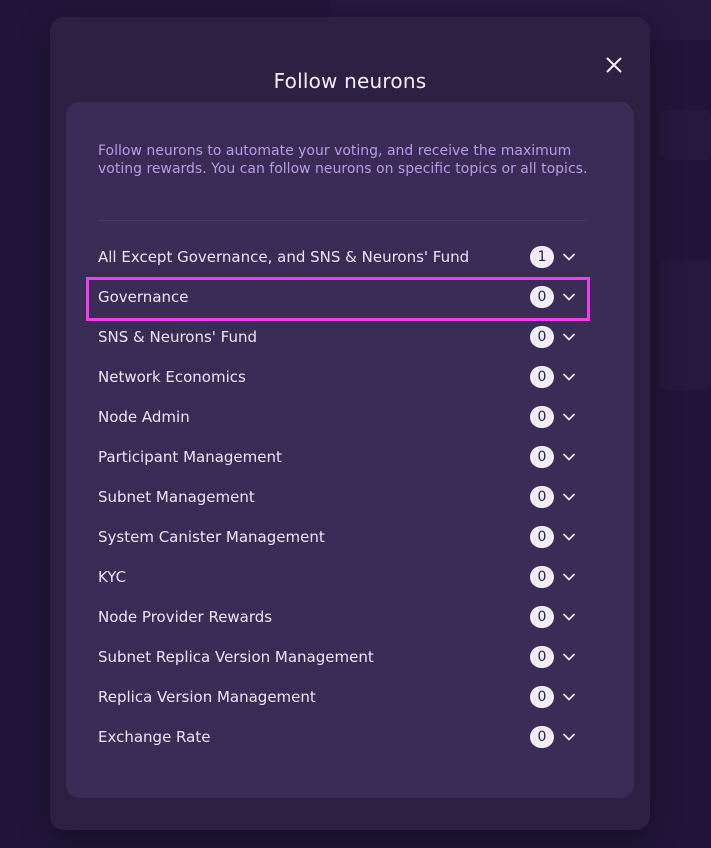 This screenshot has width=711, height=848. What do you see at coordinates (112, 577) in the screenshot?
I see `topic-label: KYC` at bounding box center [112, 577].